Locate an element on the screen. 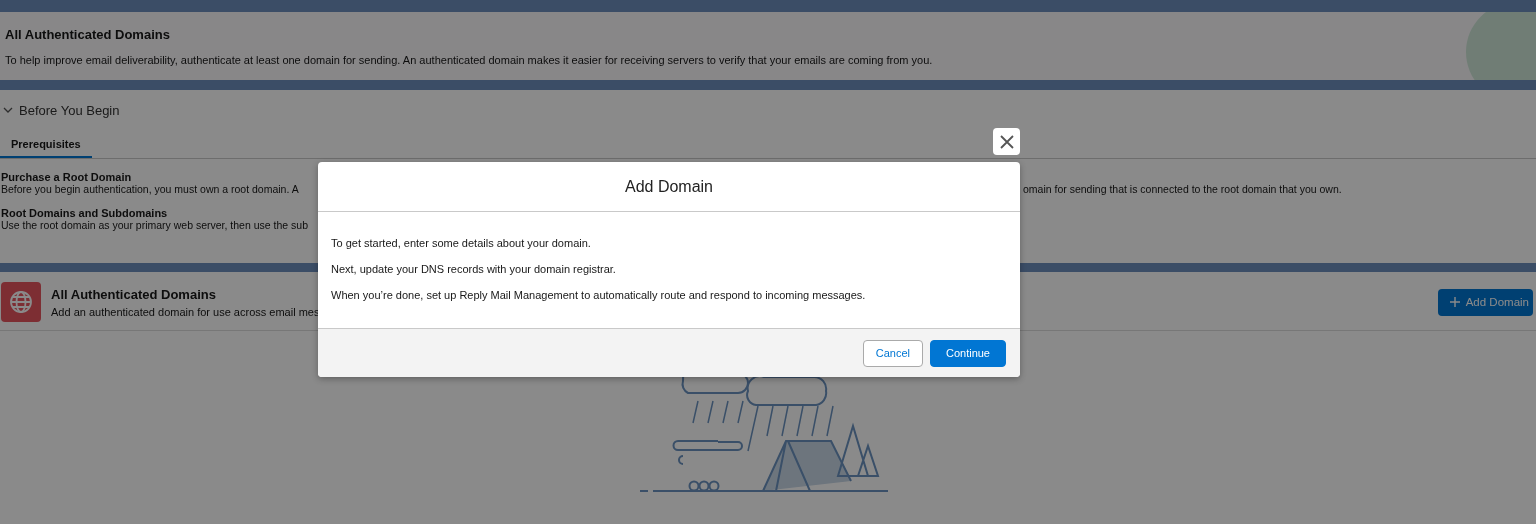  page-title: All Authenticated Domains is located at coordinates (88, 34).